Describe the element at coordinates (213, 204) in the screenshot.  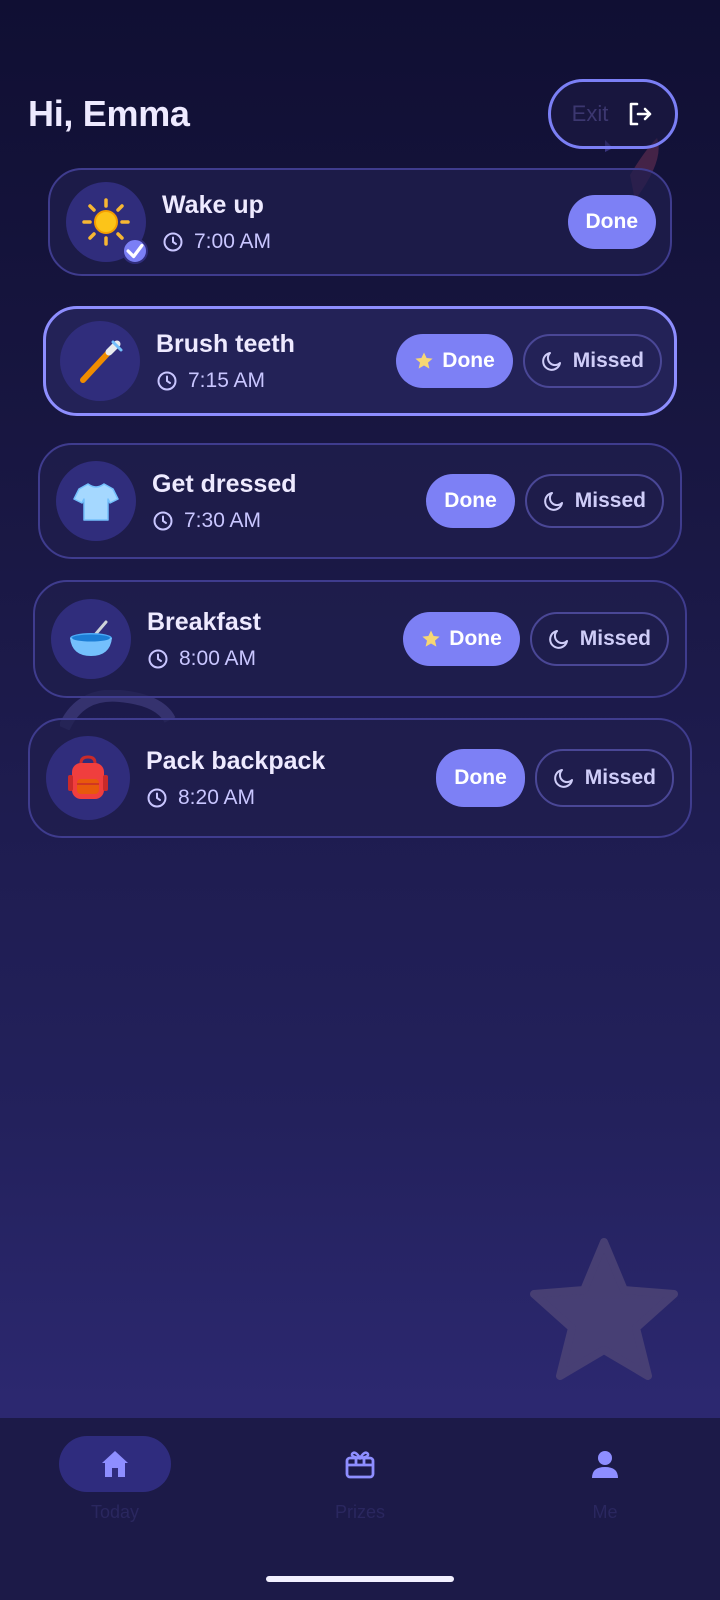
I see `task-title: Wake up` at that location.